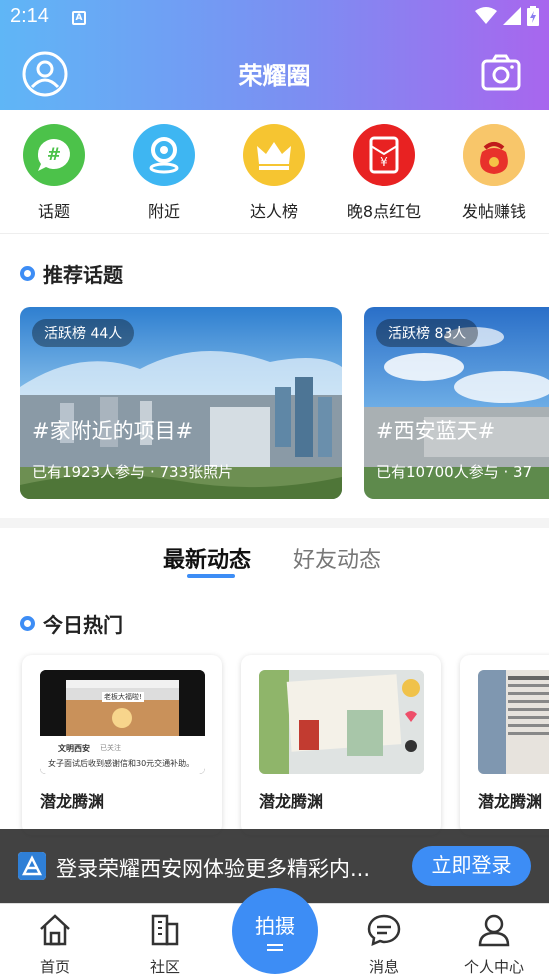 This screenshot has width=549, height=976. I want to click on nav-profile: 个人中心, so click(494, 944).